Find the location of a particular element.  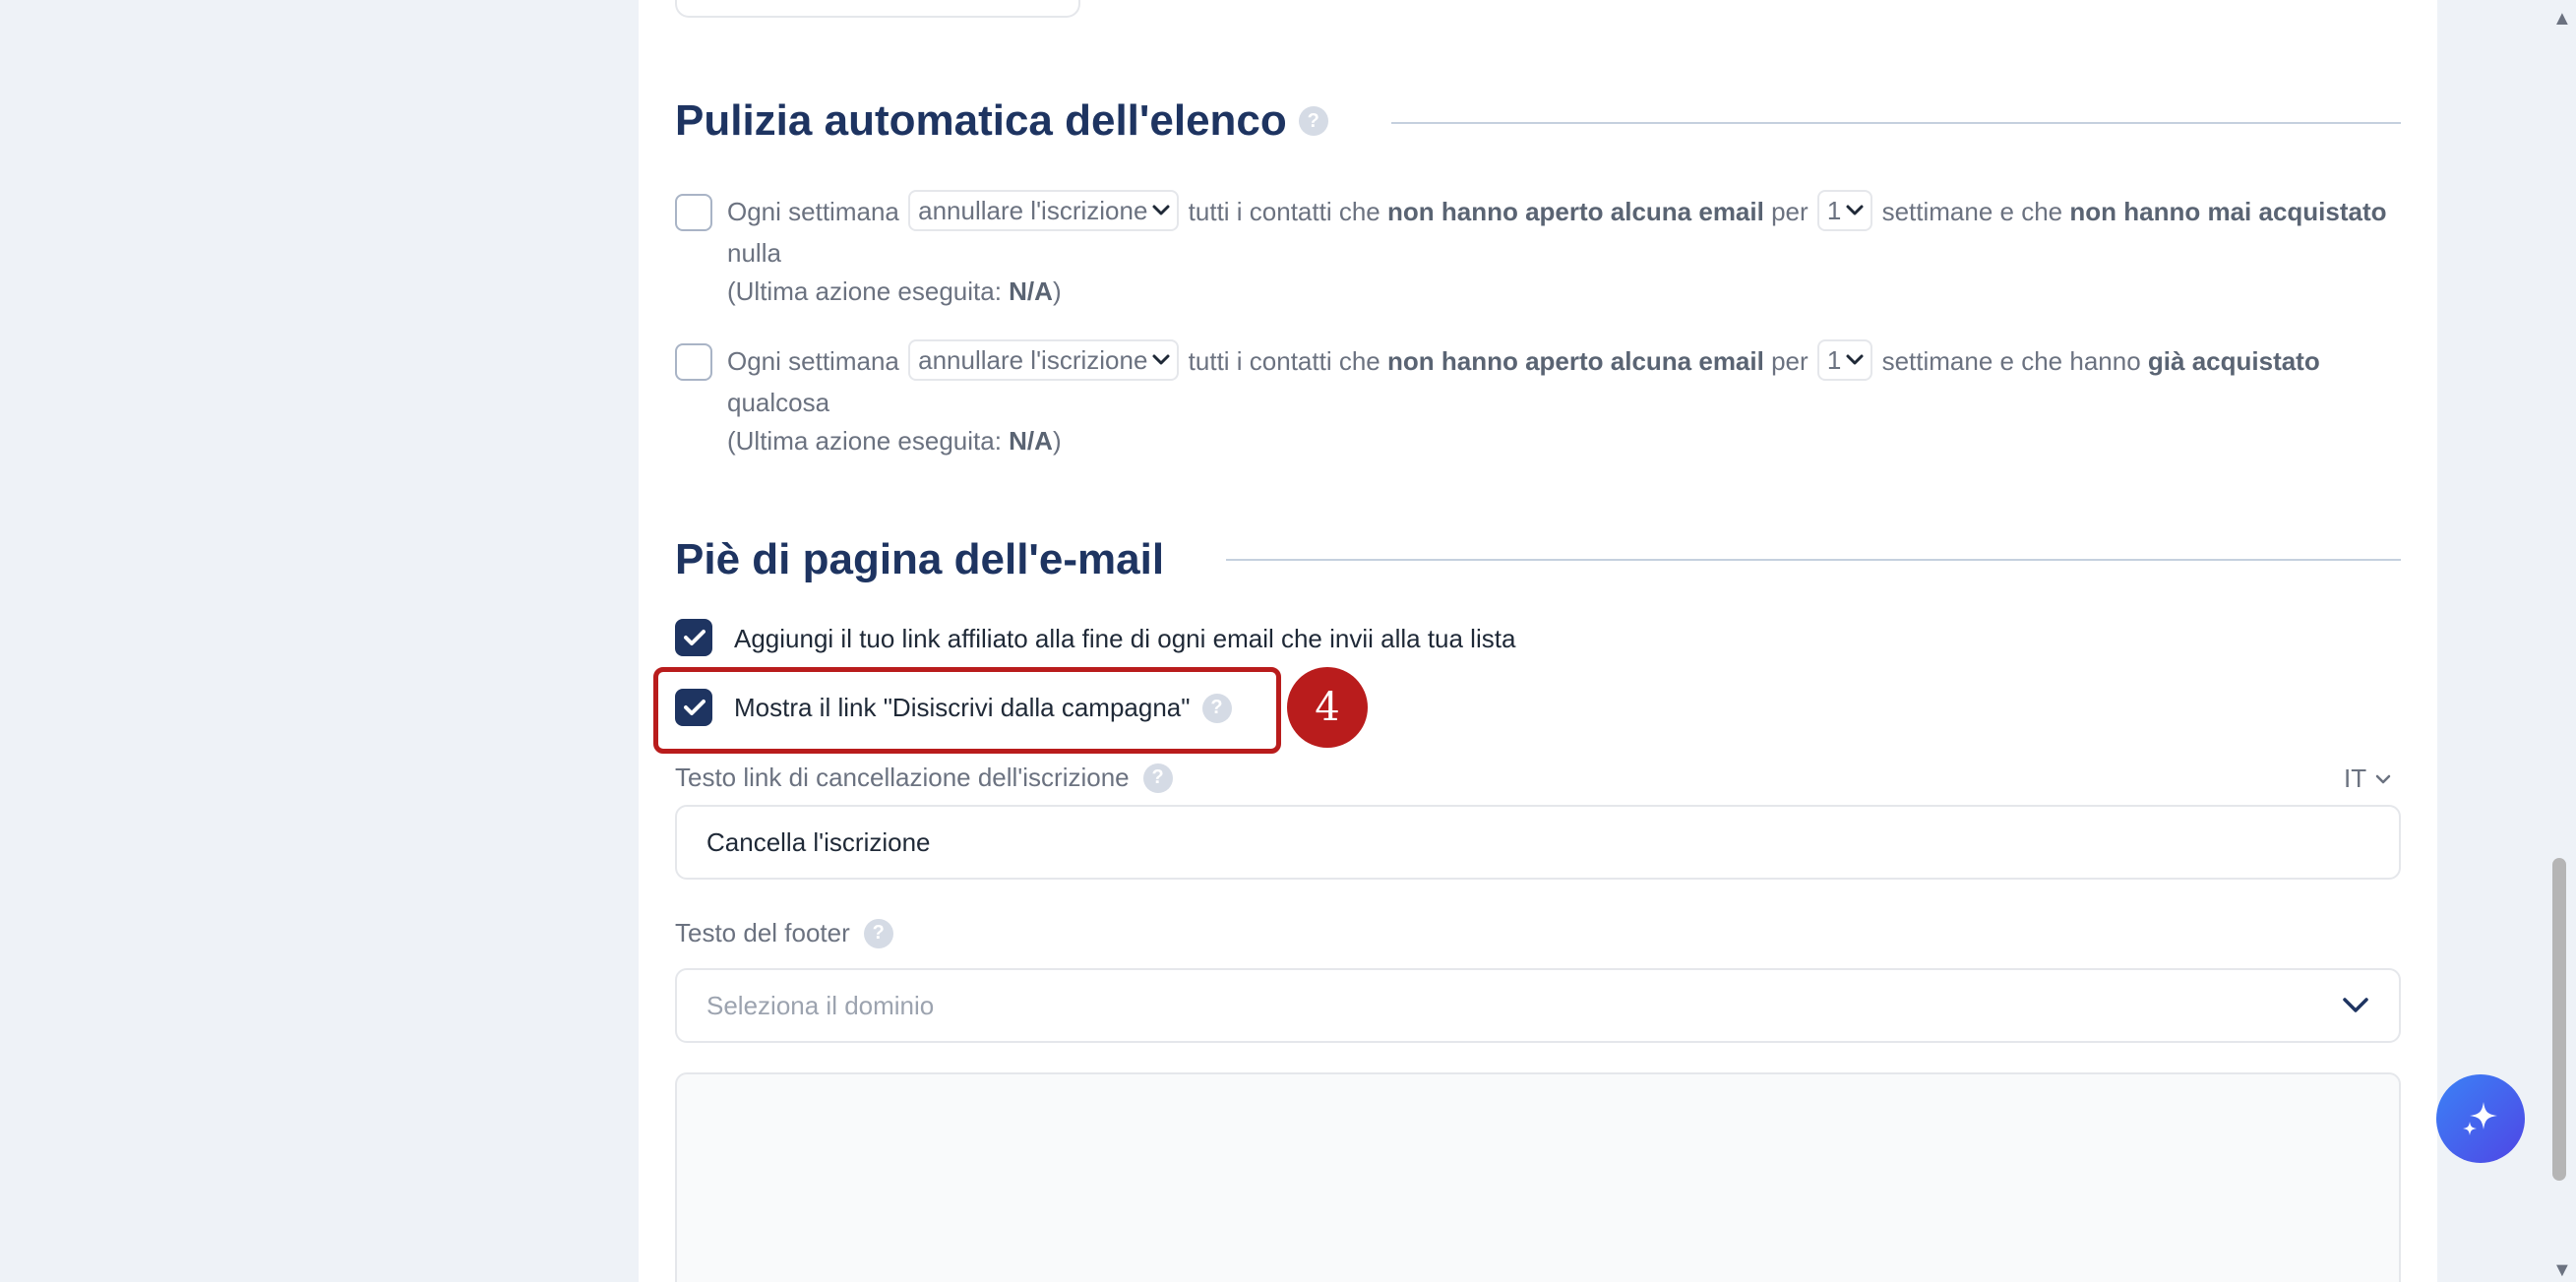

rule-text-weeks: settimane e che is located at coordinates (1972, 211).